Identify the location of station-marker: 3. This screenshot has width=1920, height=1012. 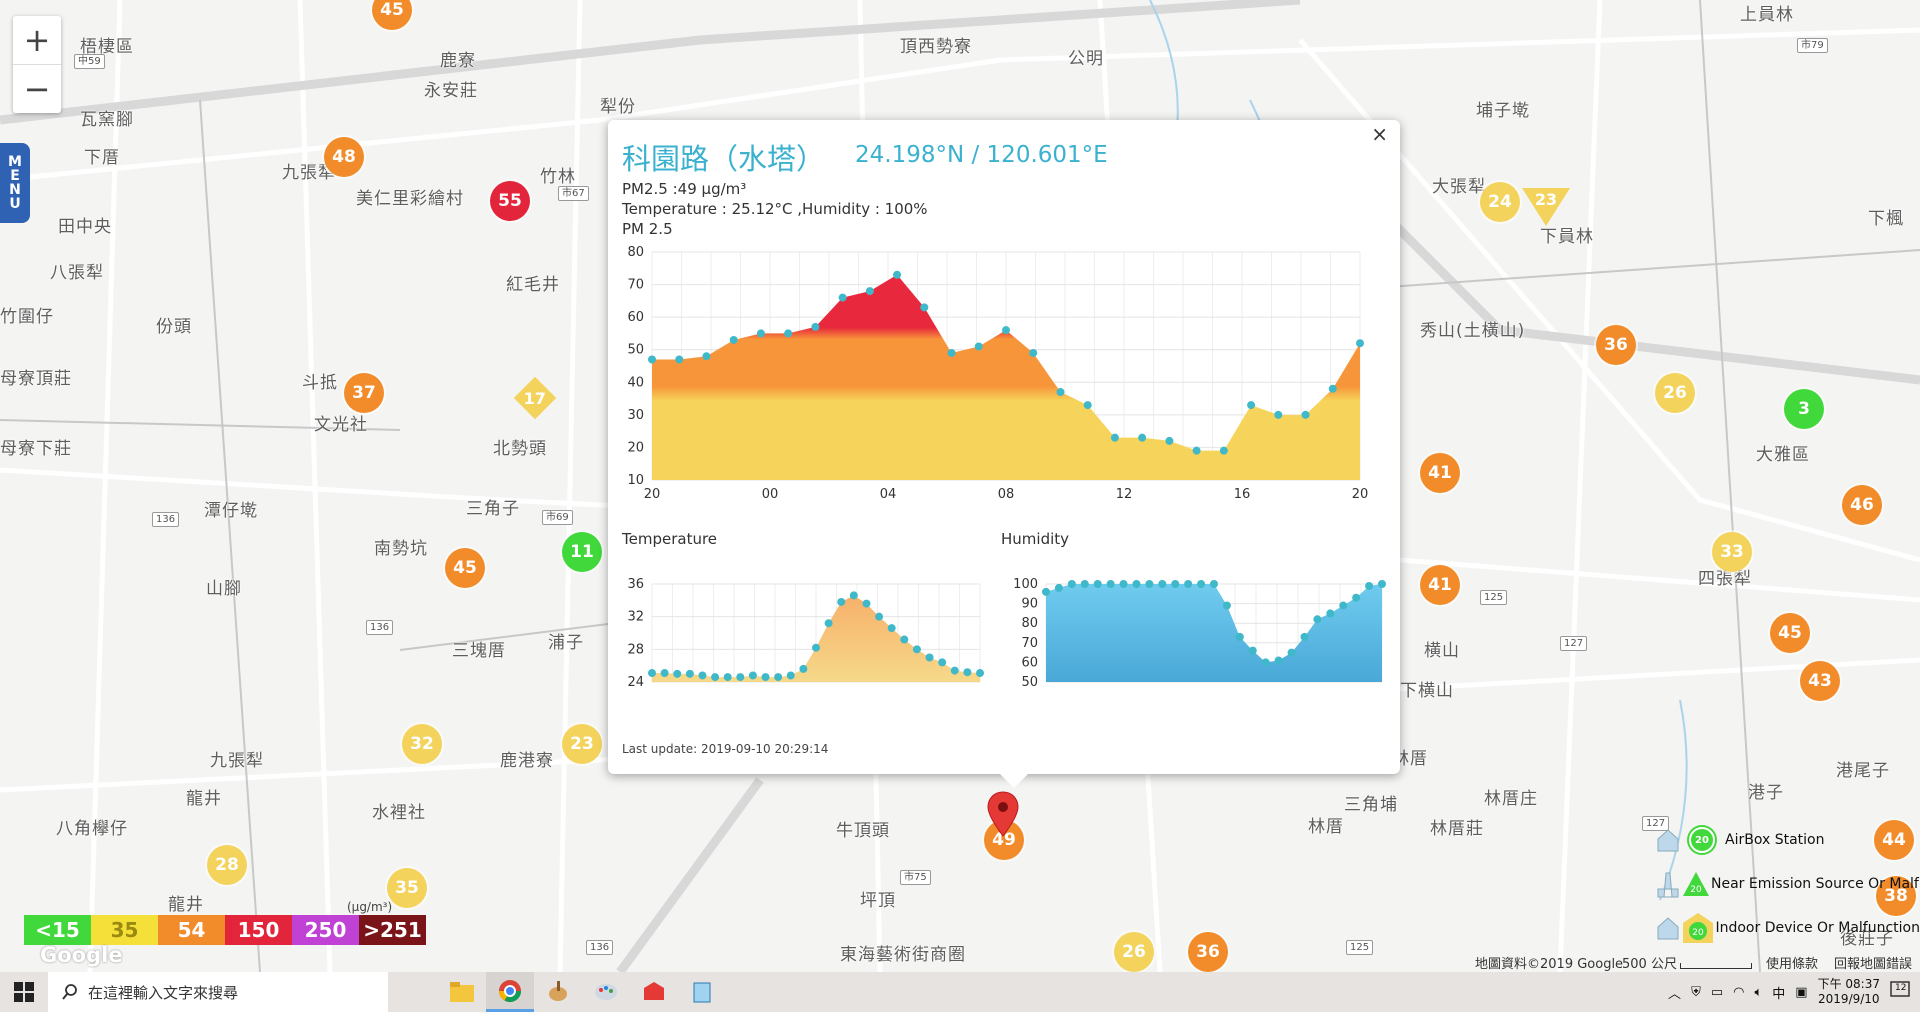
(1804, 409).